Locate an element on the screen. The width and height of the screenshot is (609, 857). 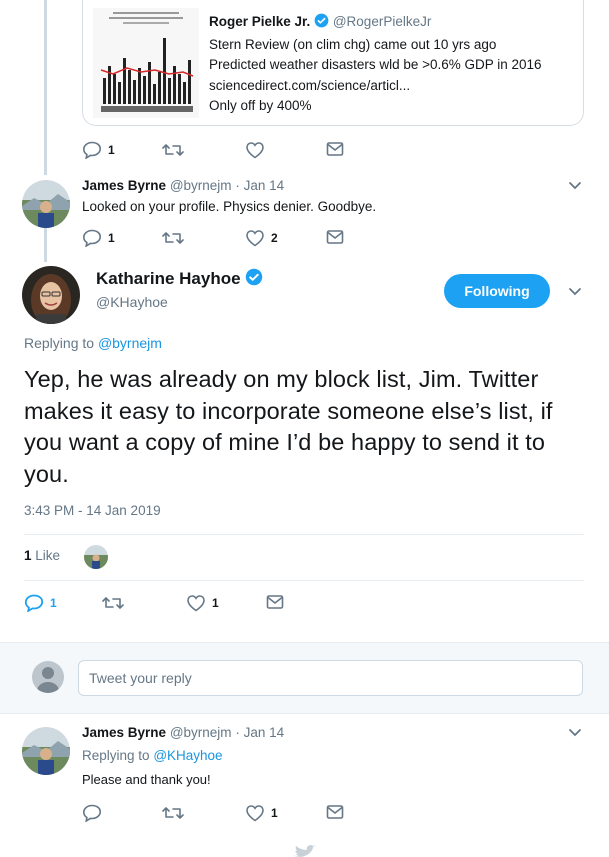
liker-avatar is located at coordinates (96, 557).